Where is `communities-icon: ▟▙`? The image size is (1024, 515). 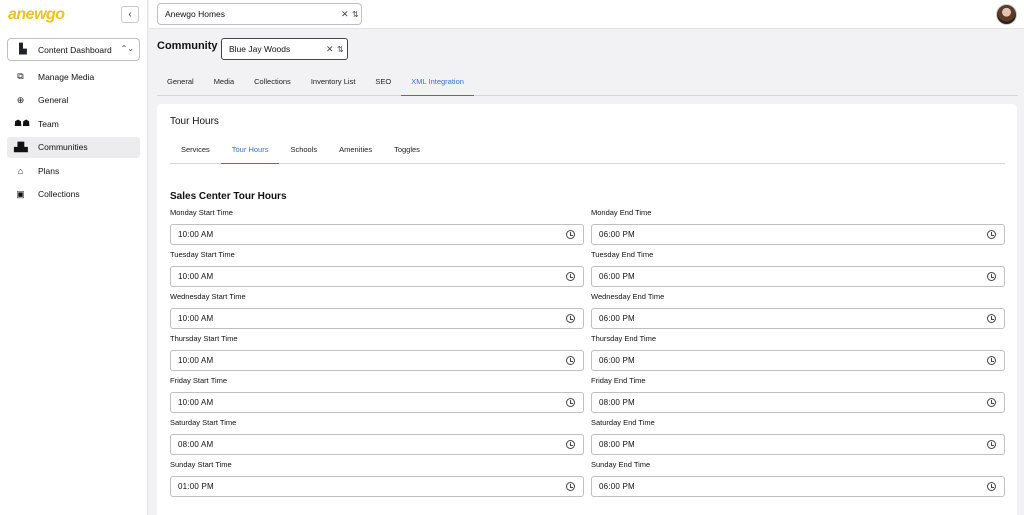 communities-icon: ▟▙ is located at coordinates (21, 146).